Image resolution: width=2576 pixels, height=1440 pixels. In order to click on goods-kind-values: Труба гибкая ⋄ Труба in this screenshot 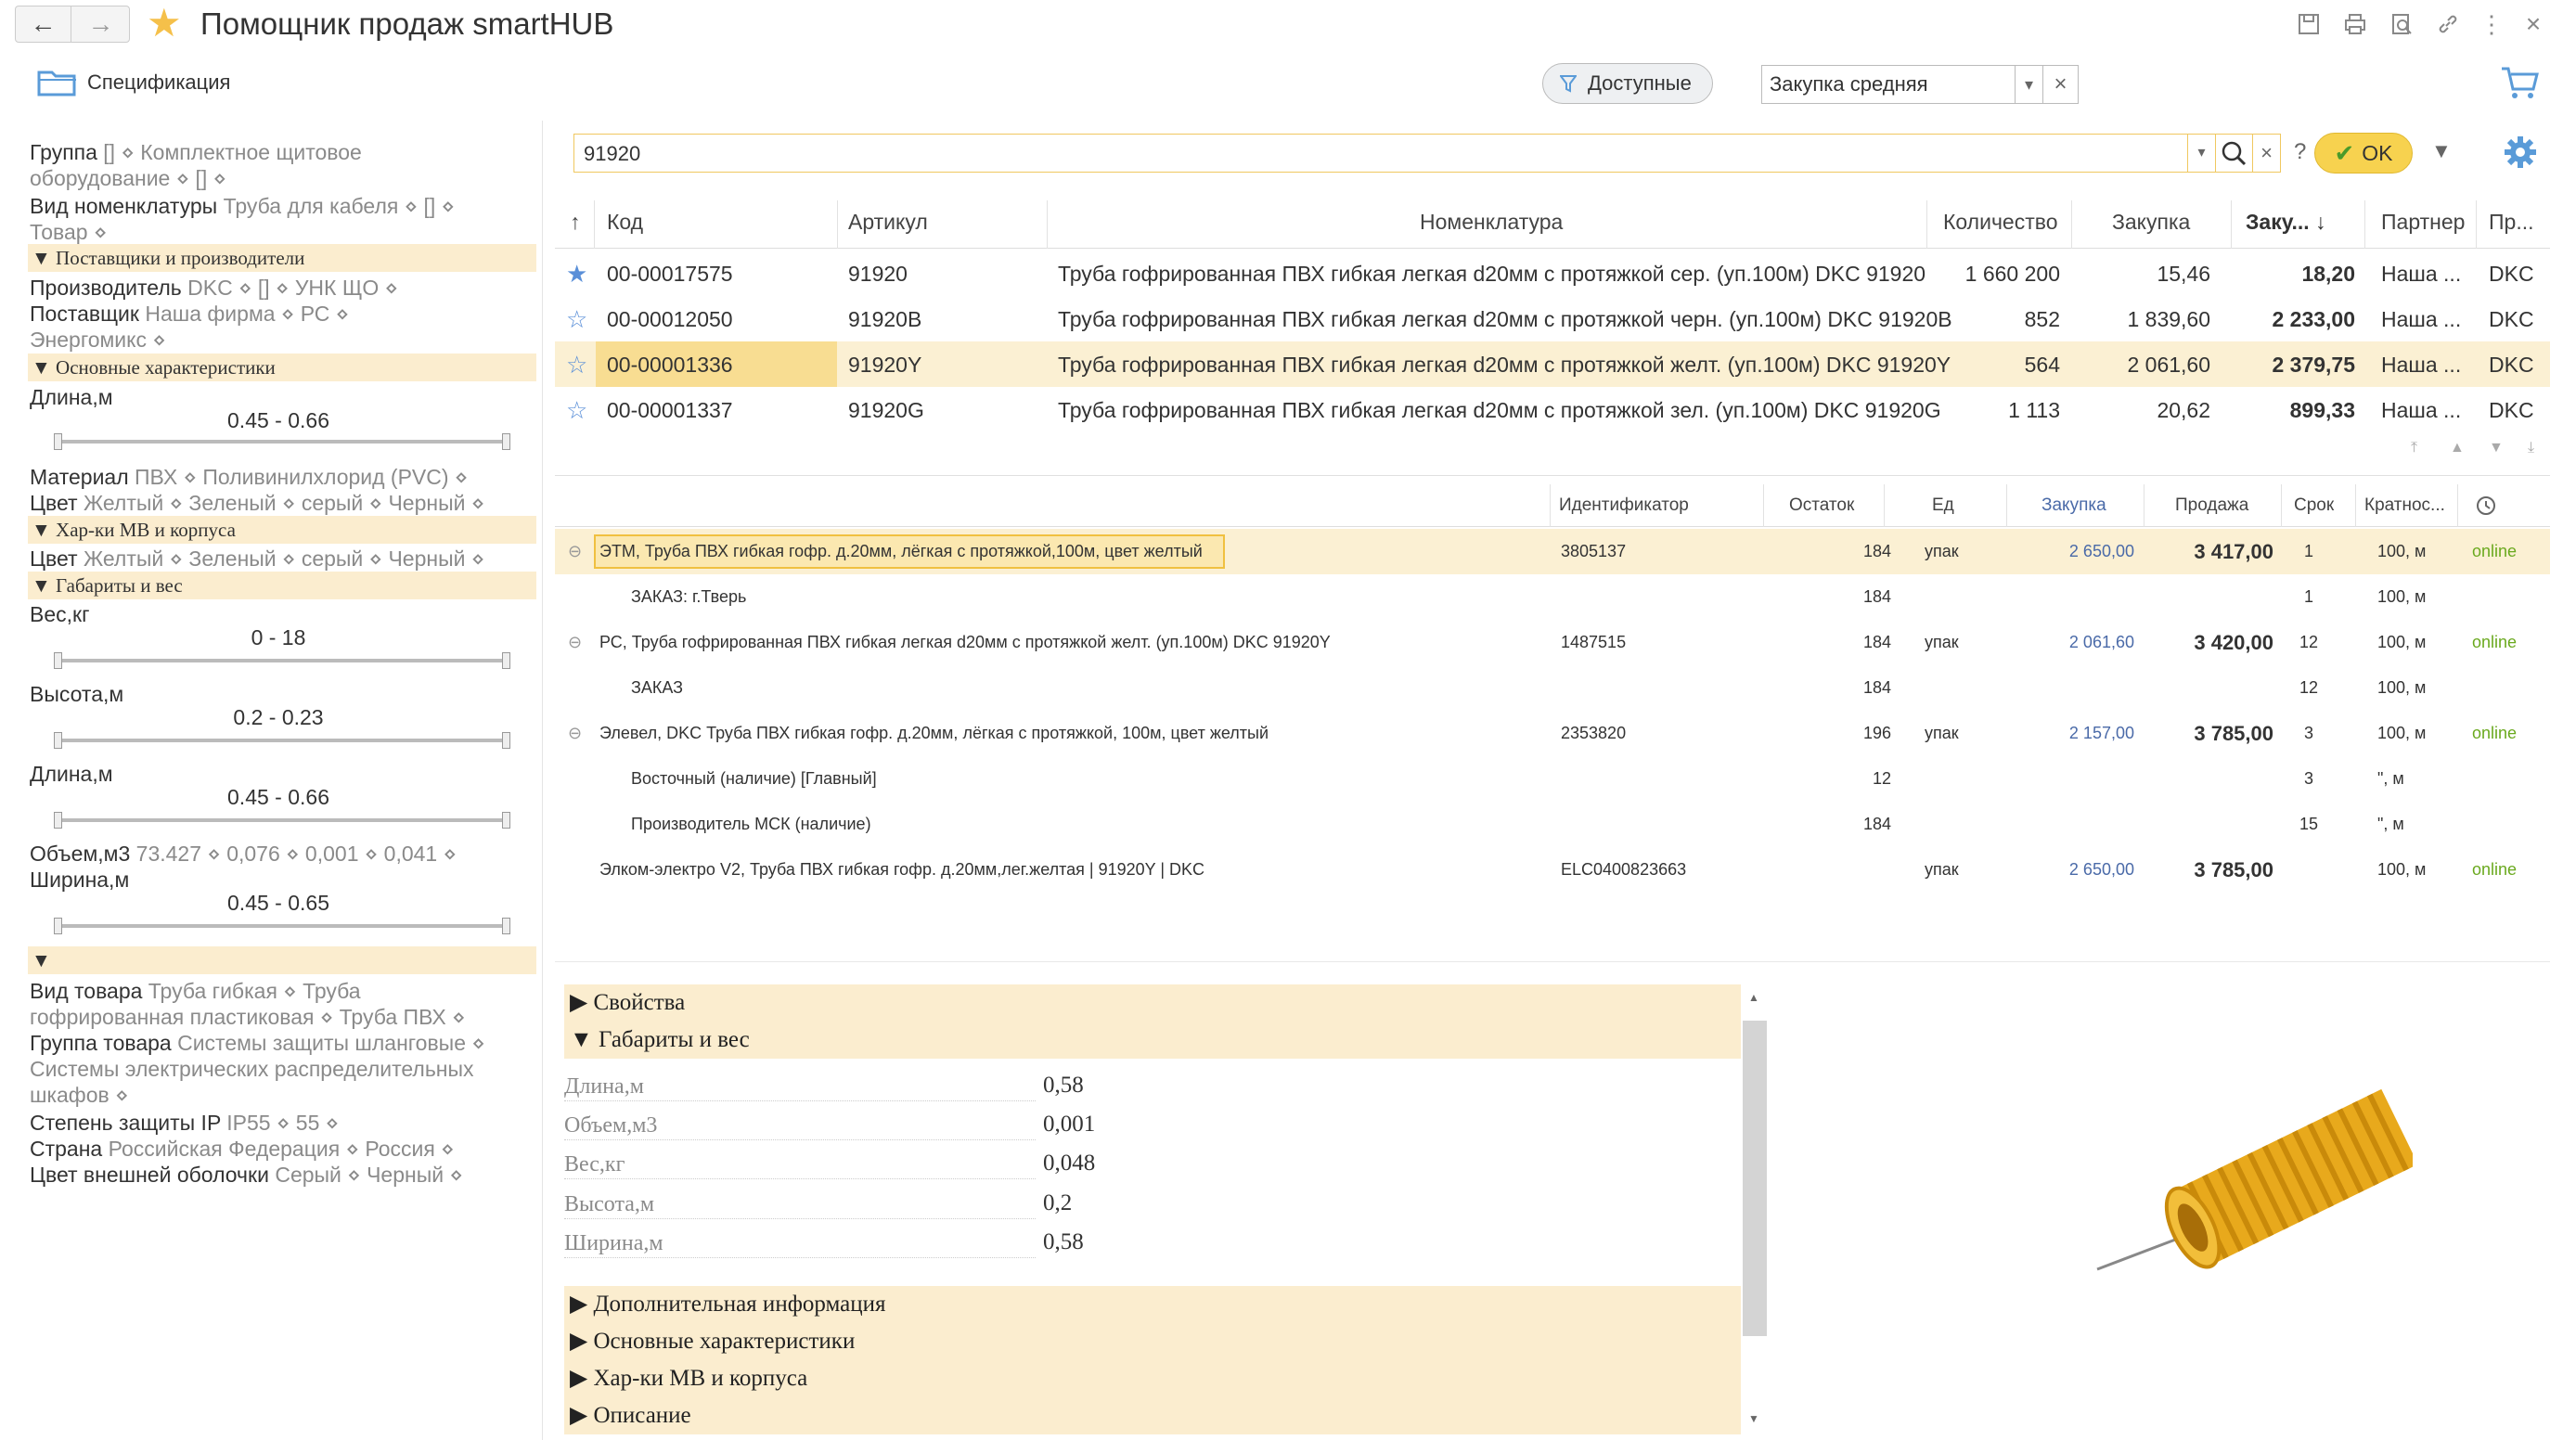, I will do `click(254, 991)`.